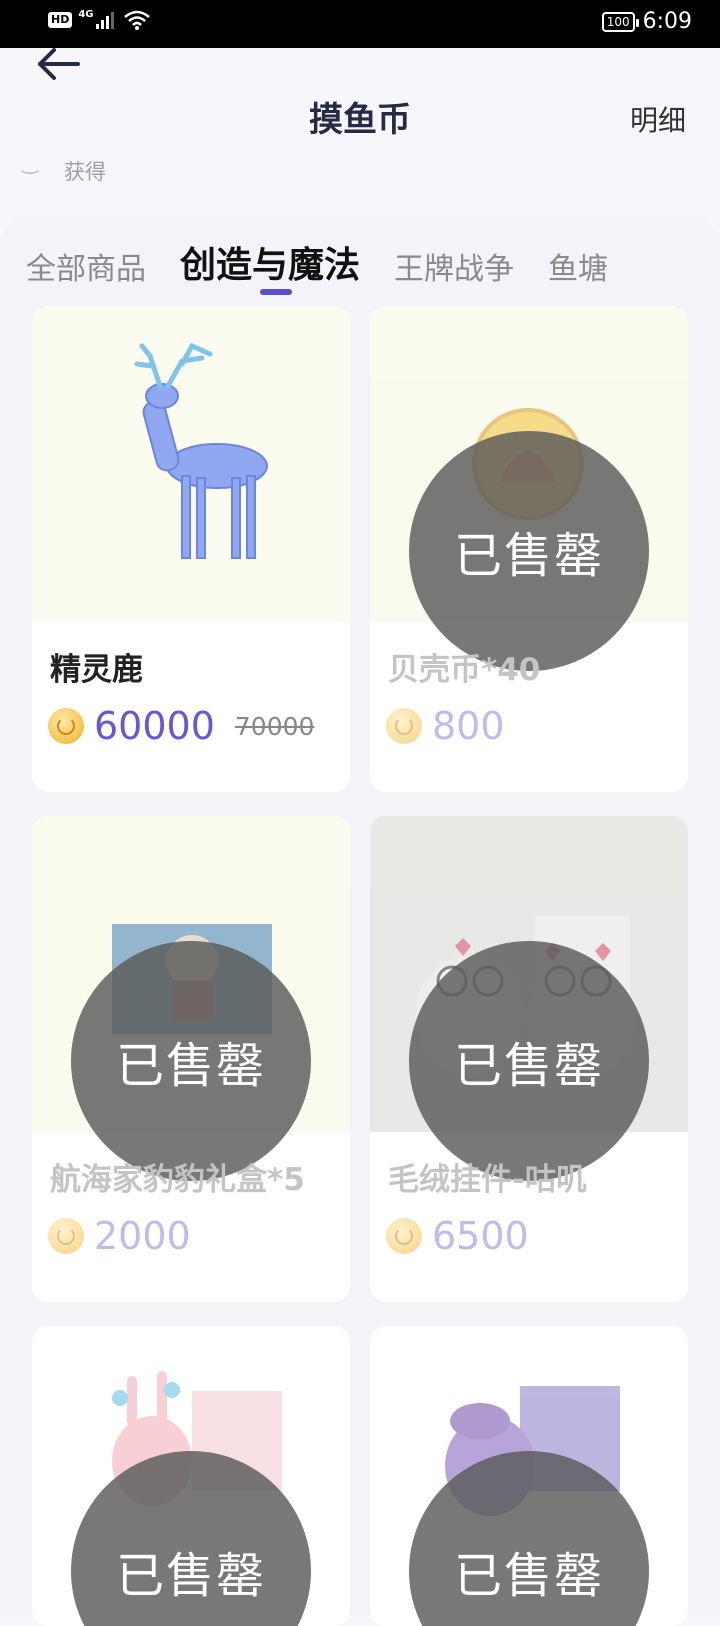  What do you see at coordinates (136, 20) in the screenshot?
I see `wifi-icon` at bounding box center [136, 20].